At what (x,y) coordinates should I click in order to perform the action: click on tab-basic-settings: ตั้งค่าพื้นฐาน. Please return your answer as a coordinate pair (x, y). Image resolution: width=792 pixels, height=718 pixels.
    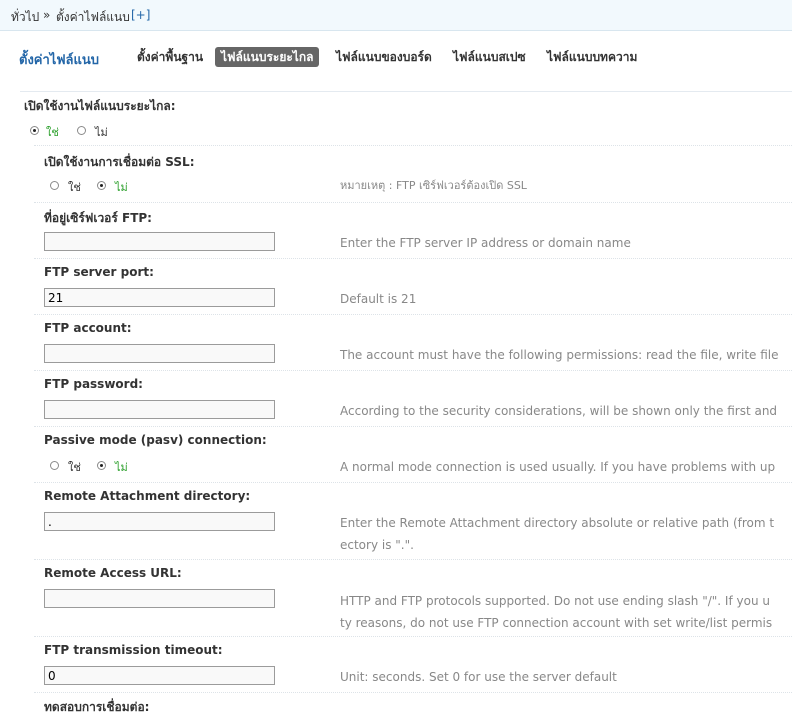
    Looking at the image, I should click on (170, 57).